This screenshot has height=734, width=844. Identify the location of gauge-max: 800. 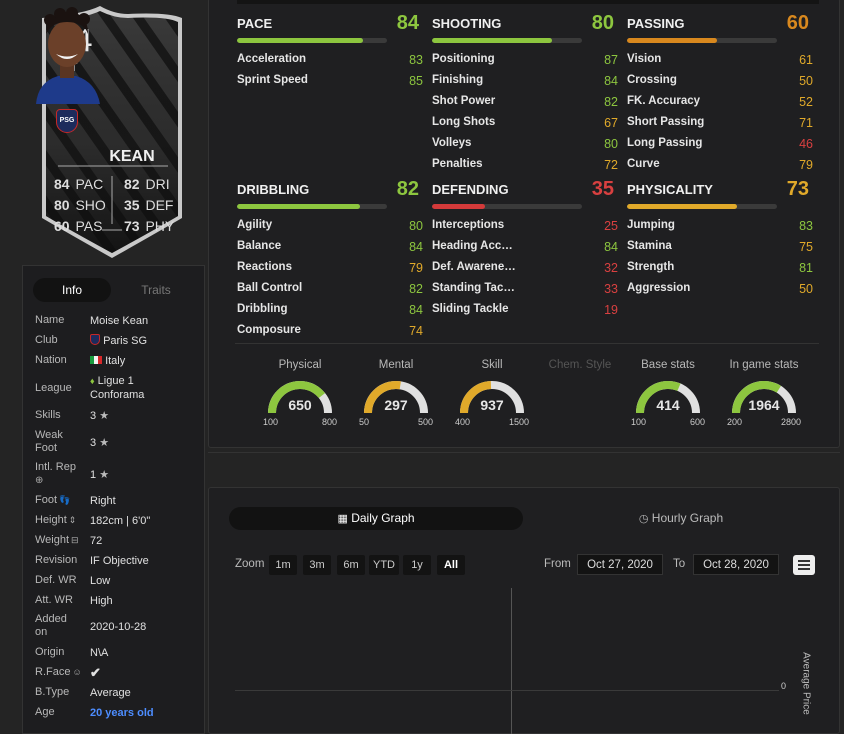
(329, 422).